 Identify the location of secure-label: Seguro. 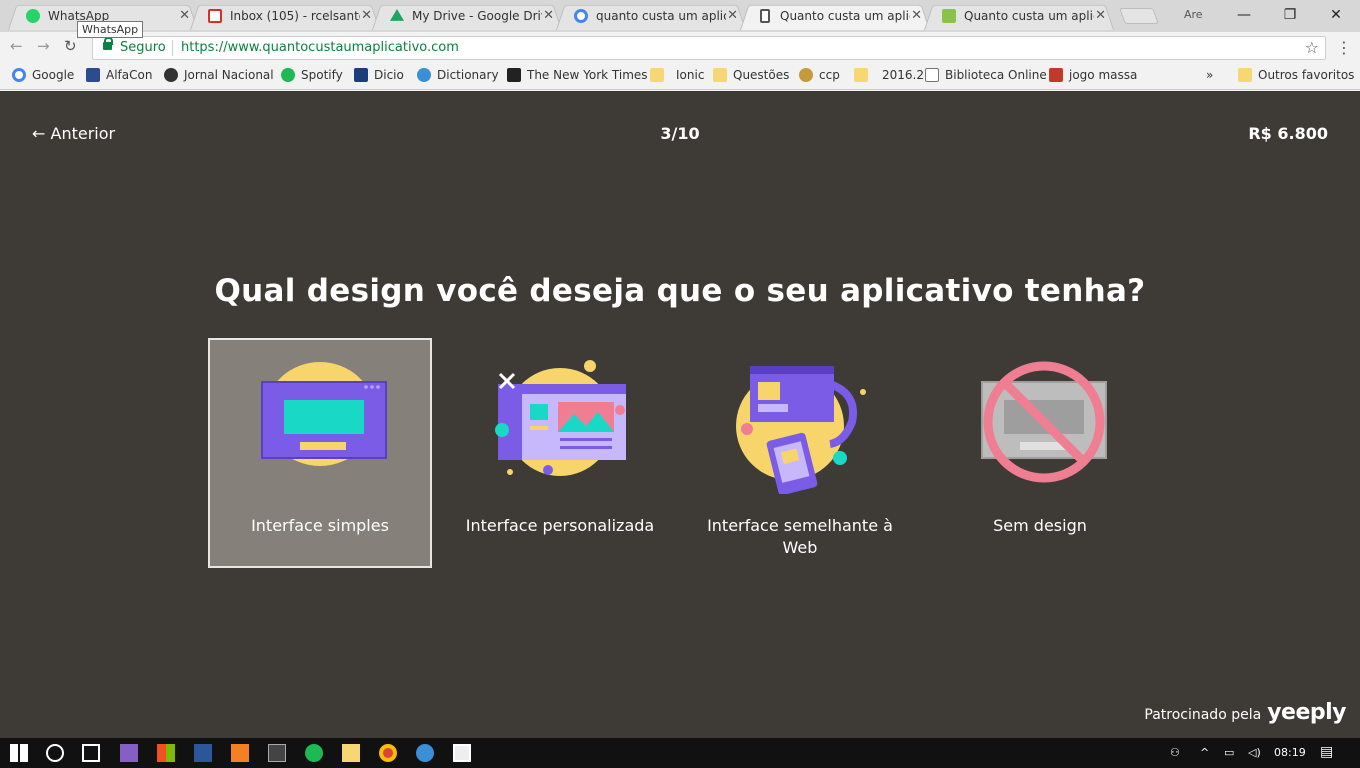
(143, 47).